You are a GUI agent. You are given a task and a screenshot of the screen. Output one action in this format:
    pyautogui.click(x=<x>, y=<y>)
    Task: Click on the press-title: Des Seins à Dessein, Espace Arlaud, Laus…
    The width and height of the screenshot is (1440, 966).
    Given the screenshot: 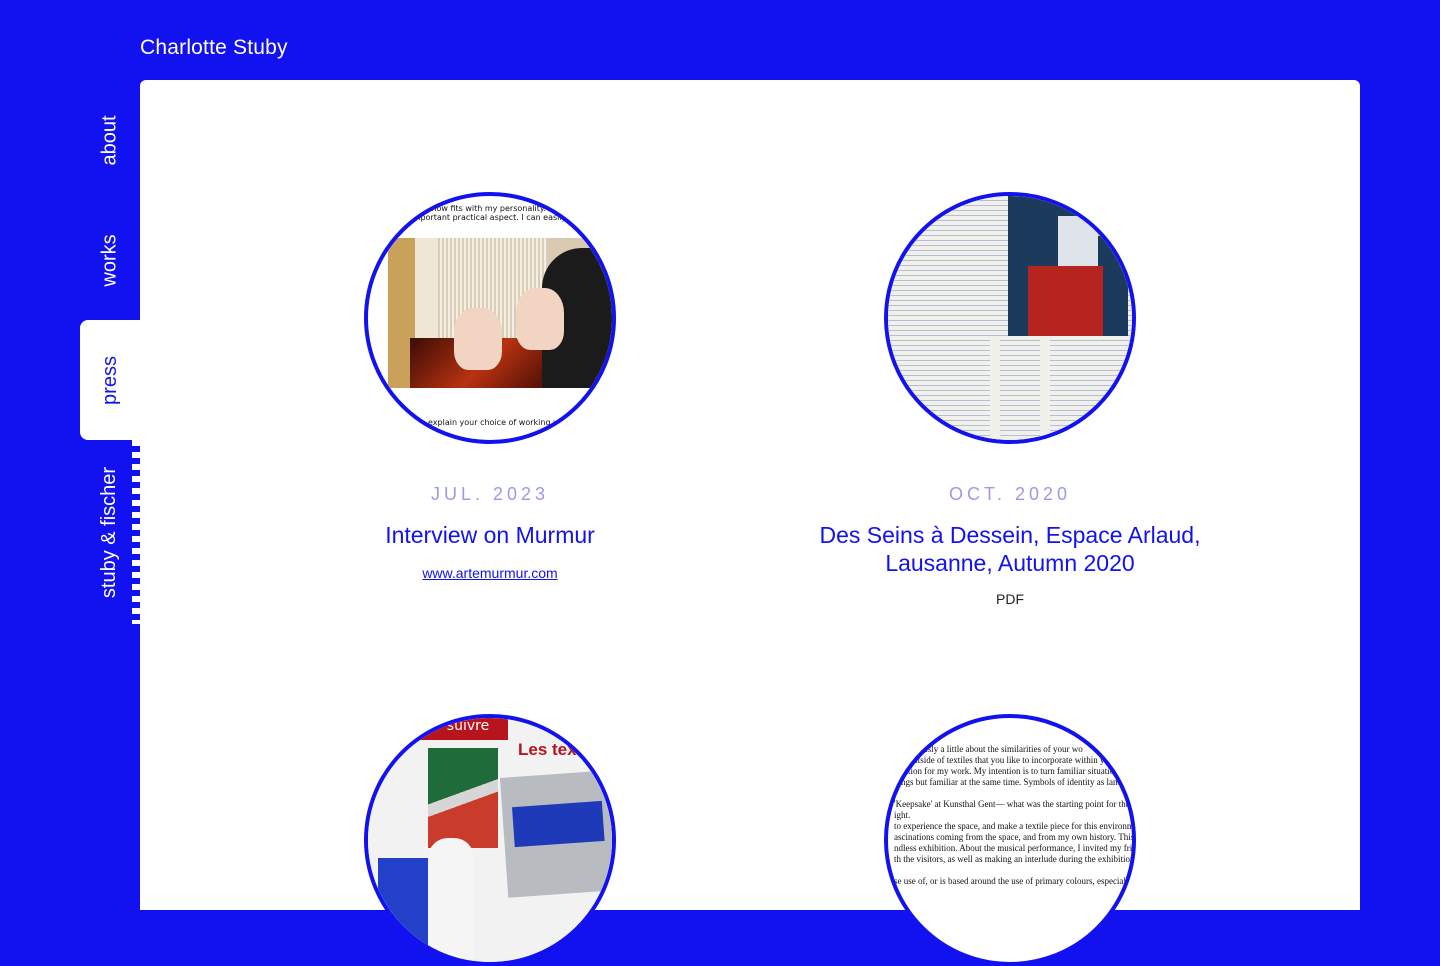 What is the action you would take?
    pyautogui.click(x=1010, y=549)
    